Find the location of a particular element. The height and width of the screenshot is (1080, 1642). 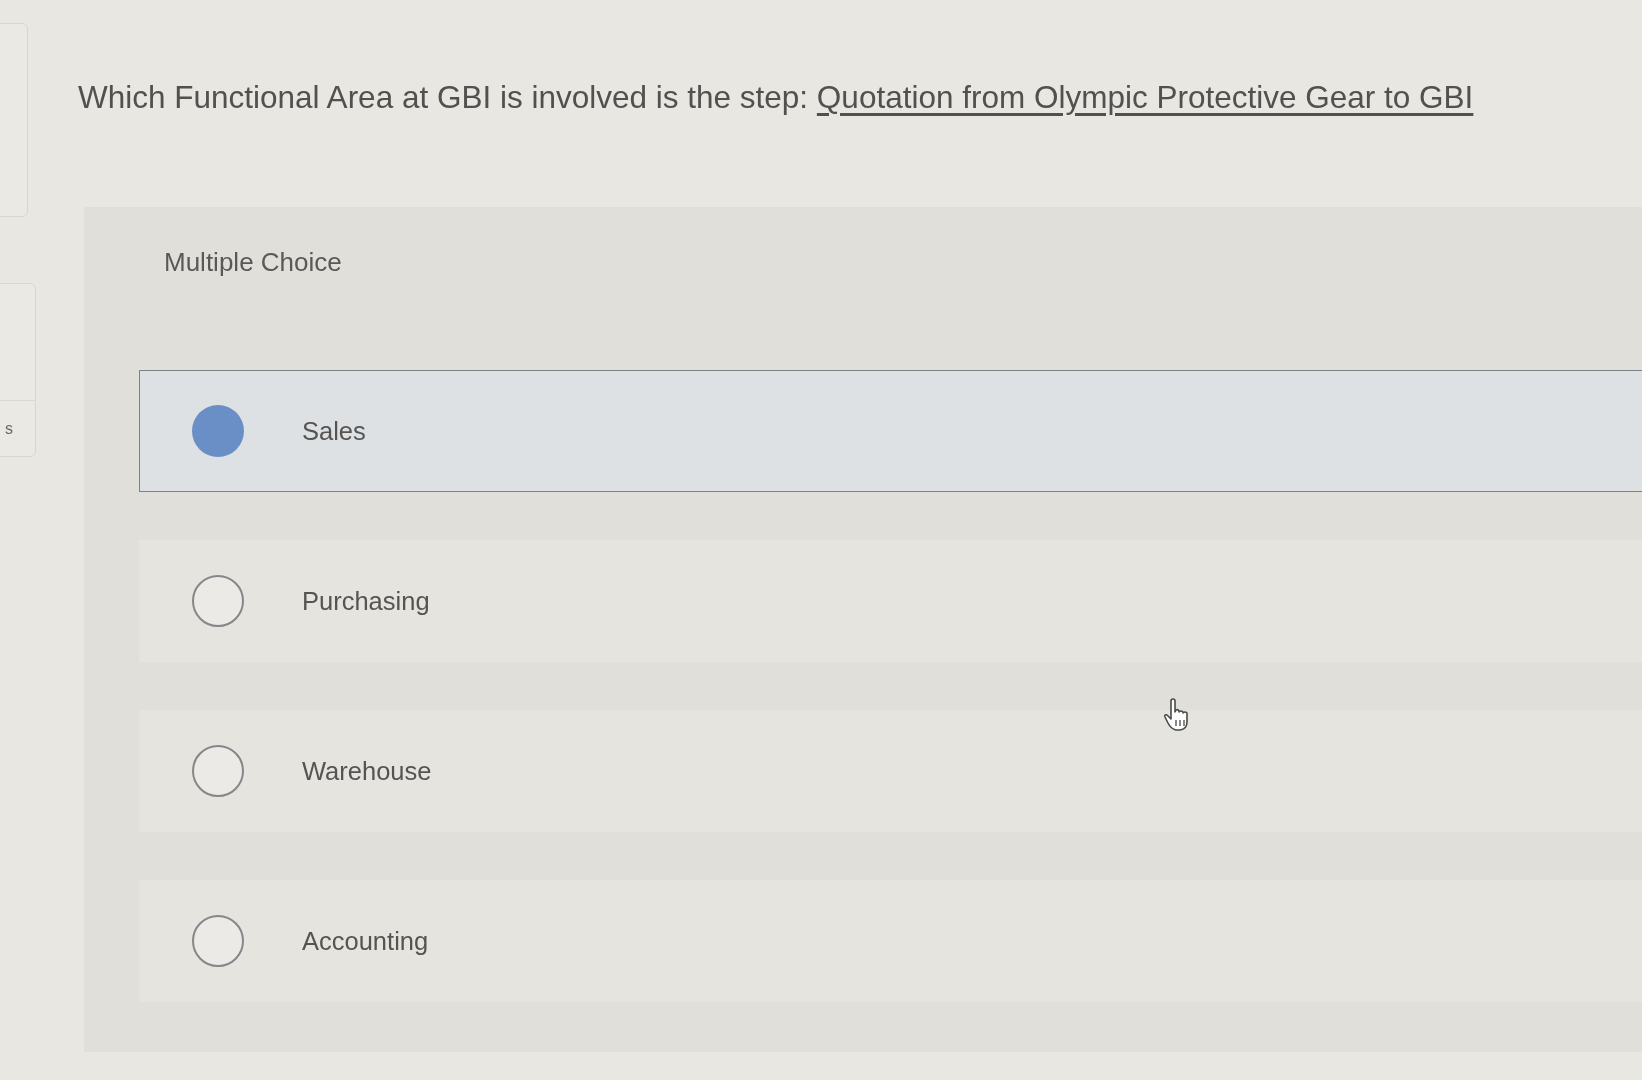

answer-option: Sales is located at coordinates (890, 431).